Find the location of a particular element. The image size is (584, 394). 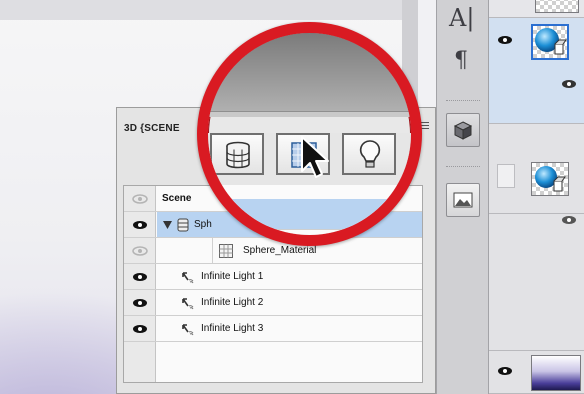

light-label: Infinite Light 3 is located at coordinates (232, 328).